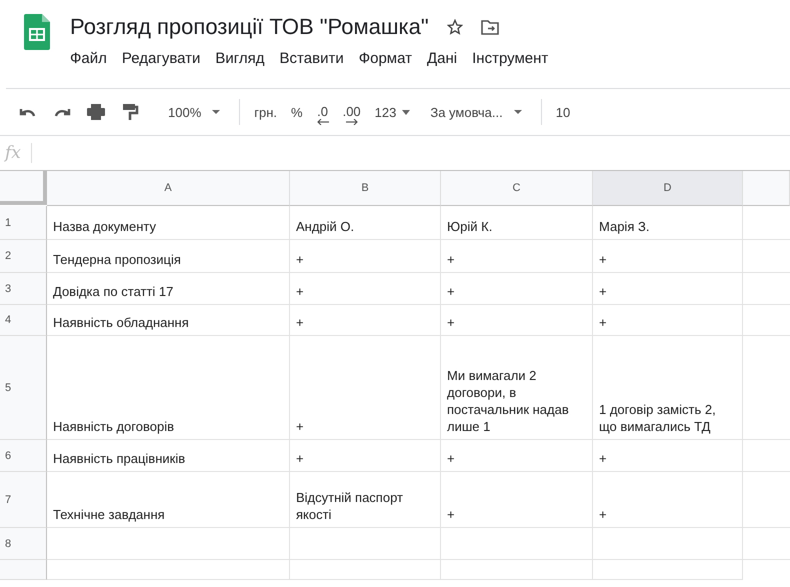 The width and height of the screenshot is (790, 587). I want to click on menu-item: Формат, so click(385, 58).